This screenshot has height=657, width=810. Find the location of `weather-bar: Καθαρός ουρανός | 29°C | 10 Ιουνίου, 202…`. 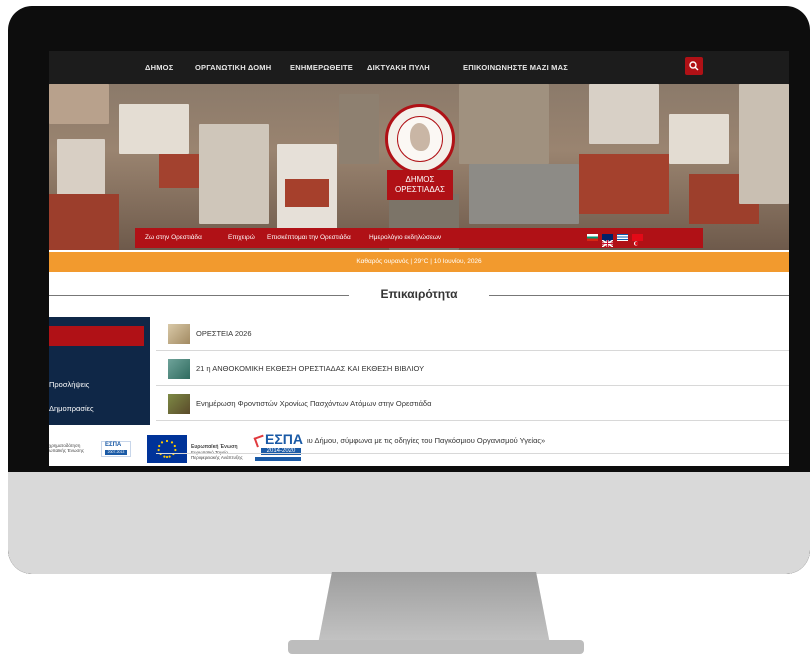

weather-bar: Καθαρός ουρανός | 29°C | 10 Ιουνίου, 202… is located at coordinates (419, 262).